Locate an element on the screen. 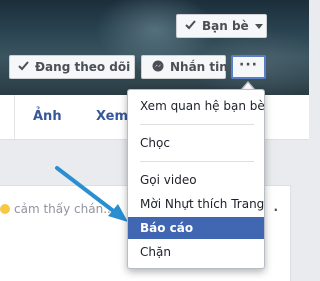 The width and height of the screenshot is (320, 281). menu-item-block: Chặn is located at coordinates (196, 252).